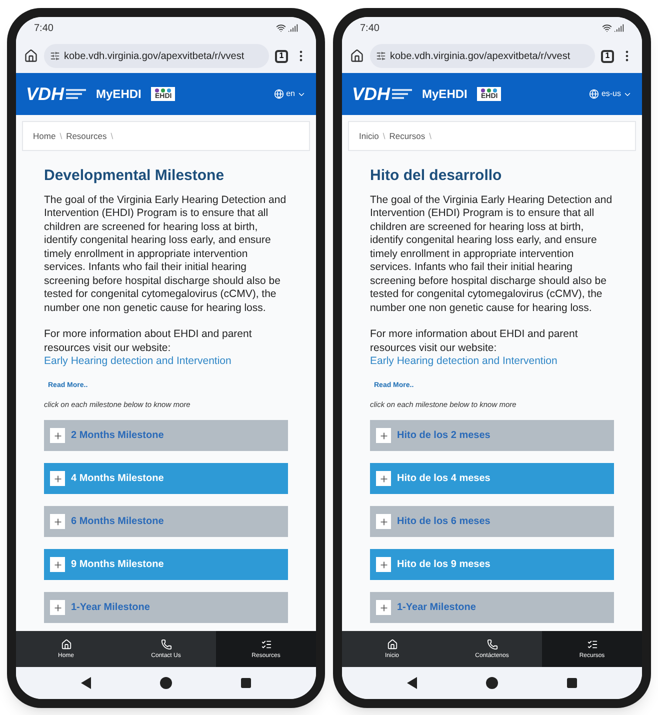 The width and height of the screenshot is (658, 715). Describe the element at coordinates (443, 436) in the screenshot. I see `milestone-label: Hito de los 2 meses` at that location.